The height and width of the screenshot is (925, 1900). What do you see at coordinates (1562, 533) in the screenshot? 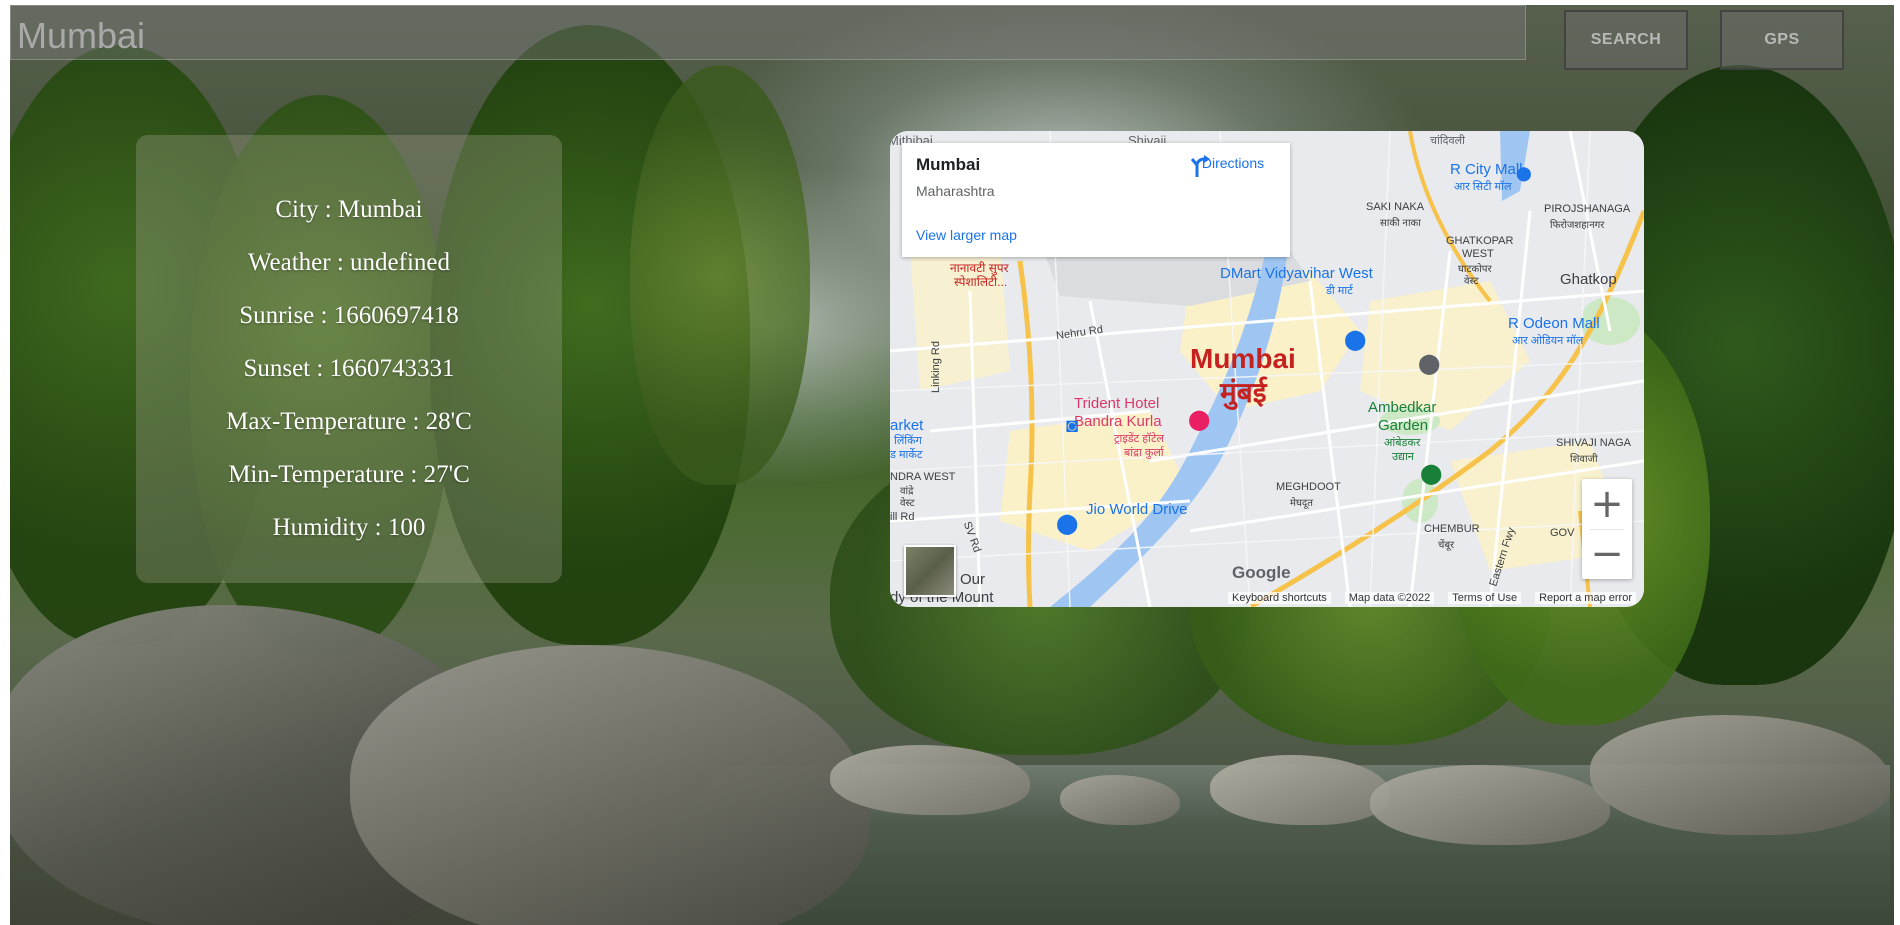
I see `map-label: GOV` at bounding box center [1562, 533].